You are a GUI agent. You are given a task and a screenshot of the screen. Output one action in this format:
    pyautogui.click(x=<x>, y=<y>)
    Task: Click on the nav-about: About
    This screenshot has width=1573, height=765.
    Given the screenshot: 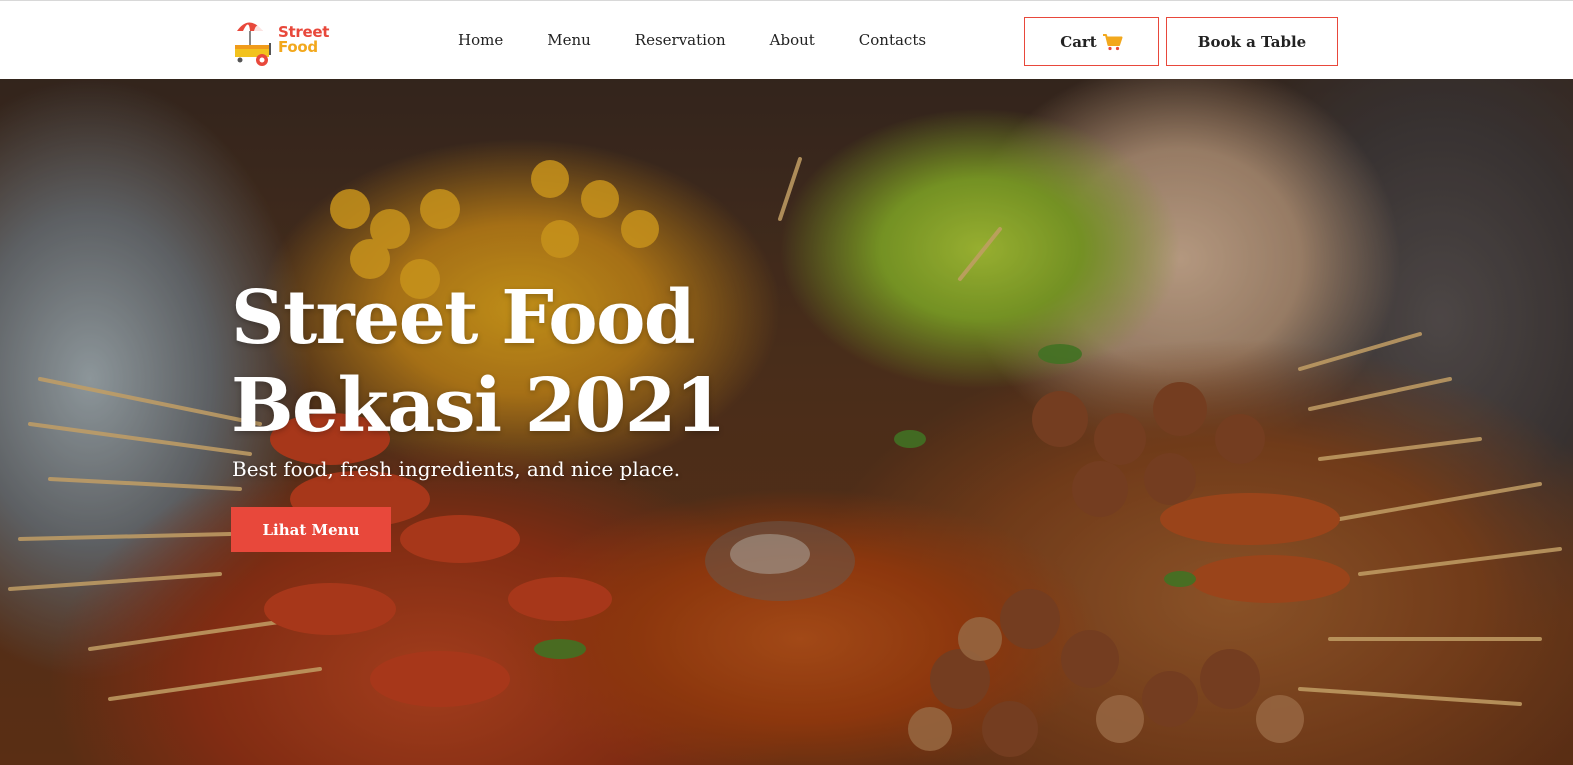 What is the action you would take?
    pyautogui.click(x=792, y=40)
    